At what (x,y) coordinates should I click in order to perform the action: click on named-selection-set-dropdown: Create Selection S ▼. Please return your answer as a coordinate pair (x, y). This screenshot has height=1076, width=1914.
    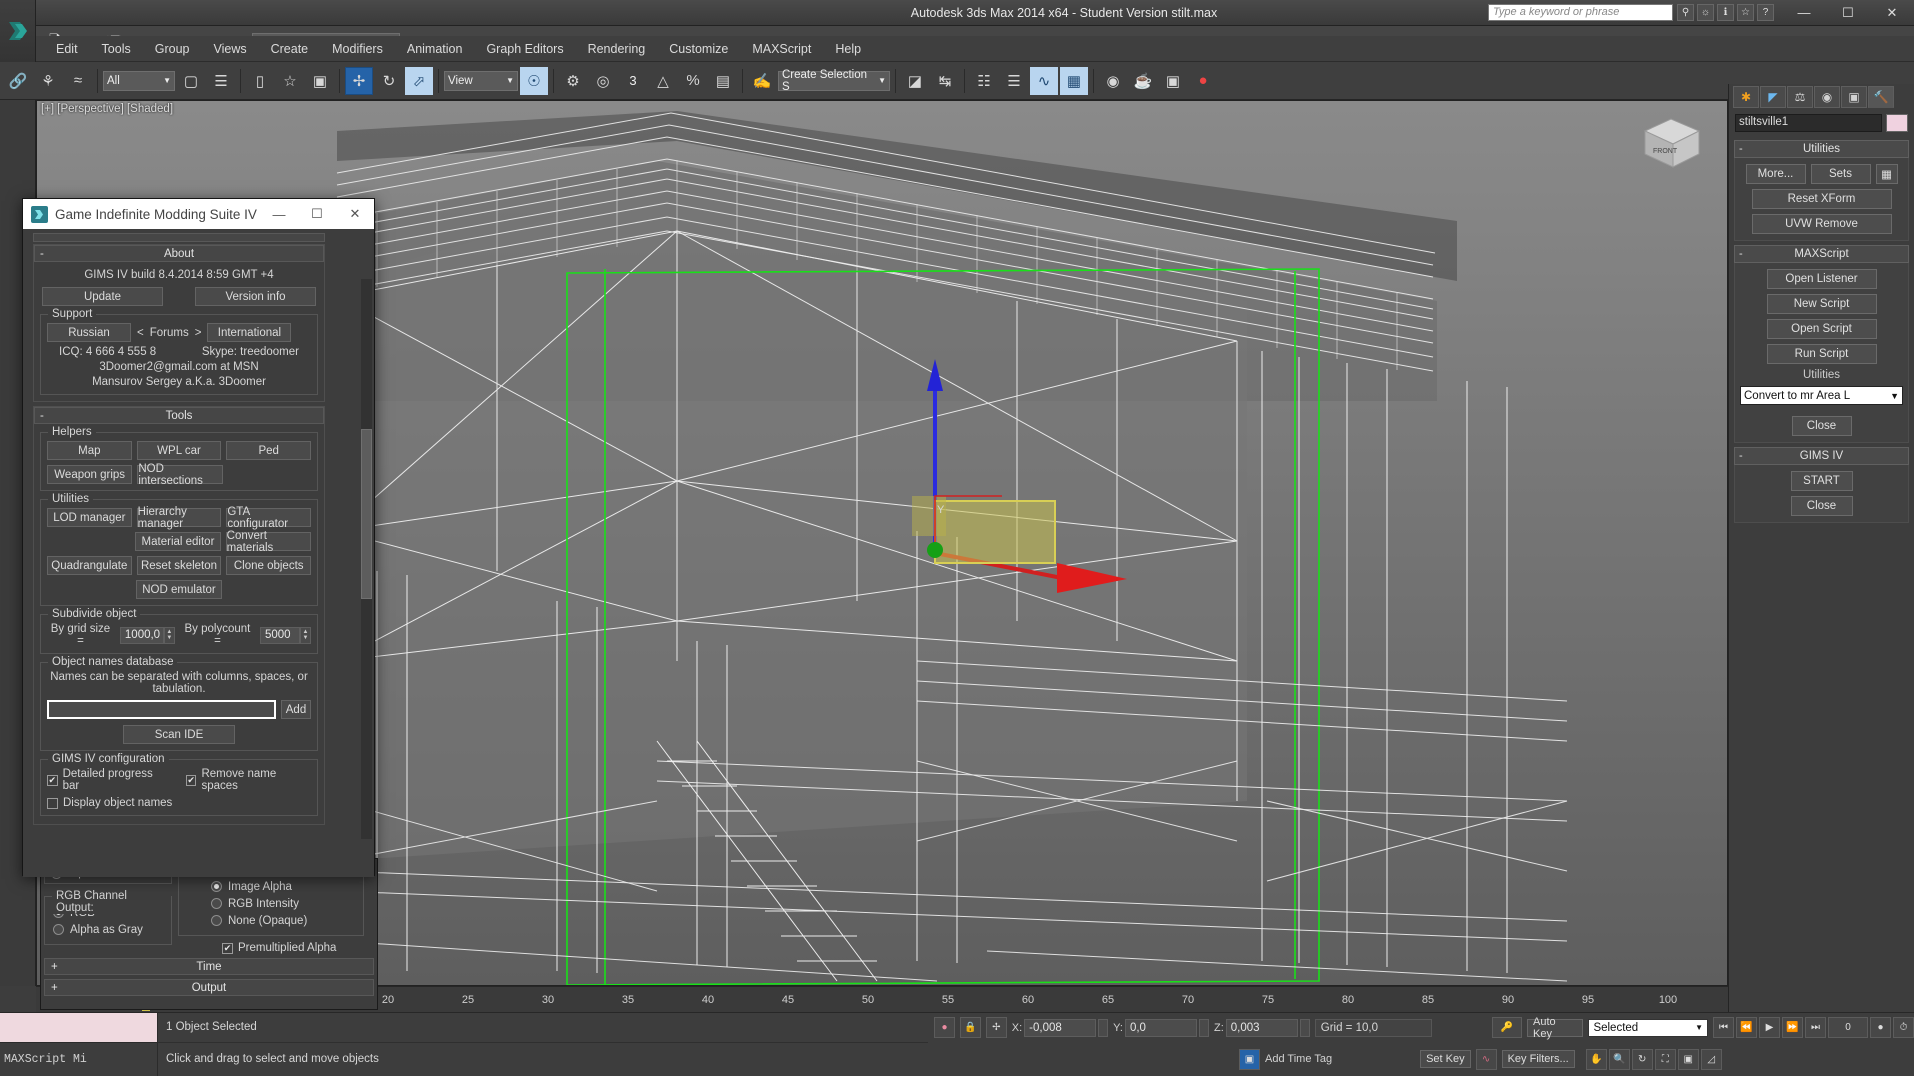
    Looking at the image, I should click on (834, 81).